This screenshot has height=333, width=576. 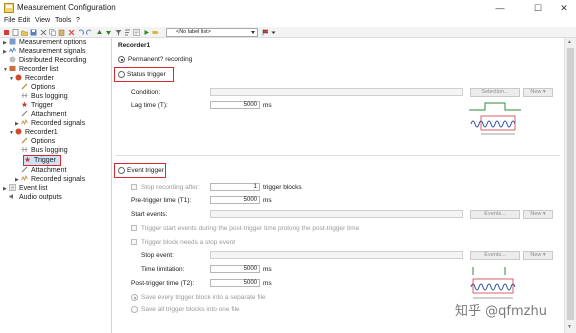 What do you see at coordinates (121, 170) in the screenshot?
I see `event-trigger-radio` at bounding box center [121, 170].